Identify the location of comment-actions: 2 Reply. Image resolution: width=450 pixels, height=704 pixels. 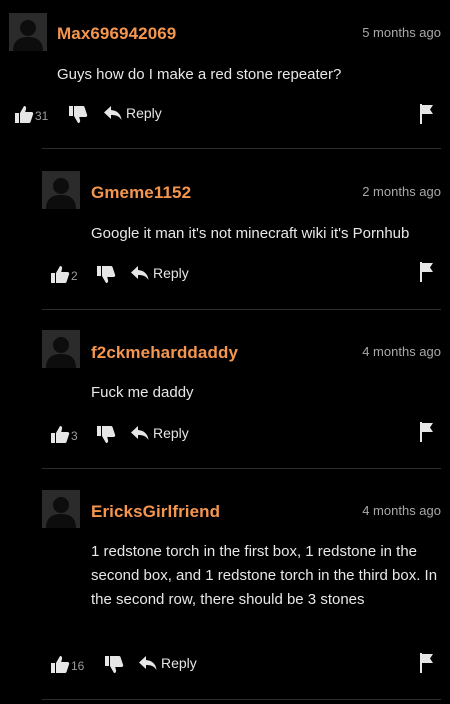
(245, 275).